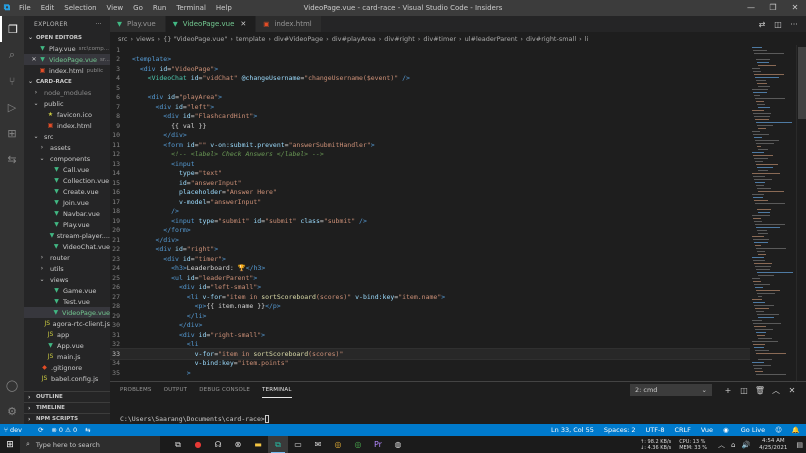  Describe the element at coordinates (224, 8) in the screenshot. I see `menu-item-help: Help` at that location.